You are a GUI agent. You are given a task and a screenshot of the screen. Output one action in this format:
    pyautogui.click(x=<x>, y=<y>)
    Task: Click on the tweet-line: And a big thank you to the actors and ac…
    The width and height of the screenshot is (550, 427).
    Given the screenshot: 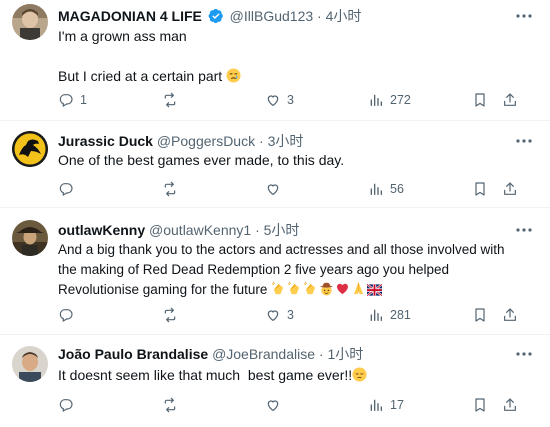 What is the action you would take?
    pyautogui.click(x=281, y=249)
    